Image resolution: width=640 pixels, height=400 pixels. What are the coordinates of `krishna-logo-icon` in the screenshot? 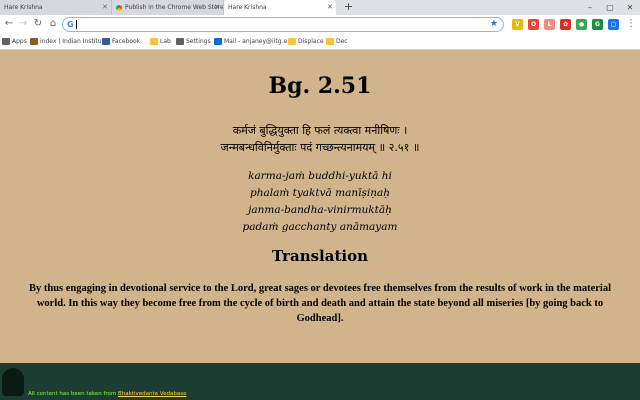 It's located at (13, 382).